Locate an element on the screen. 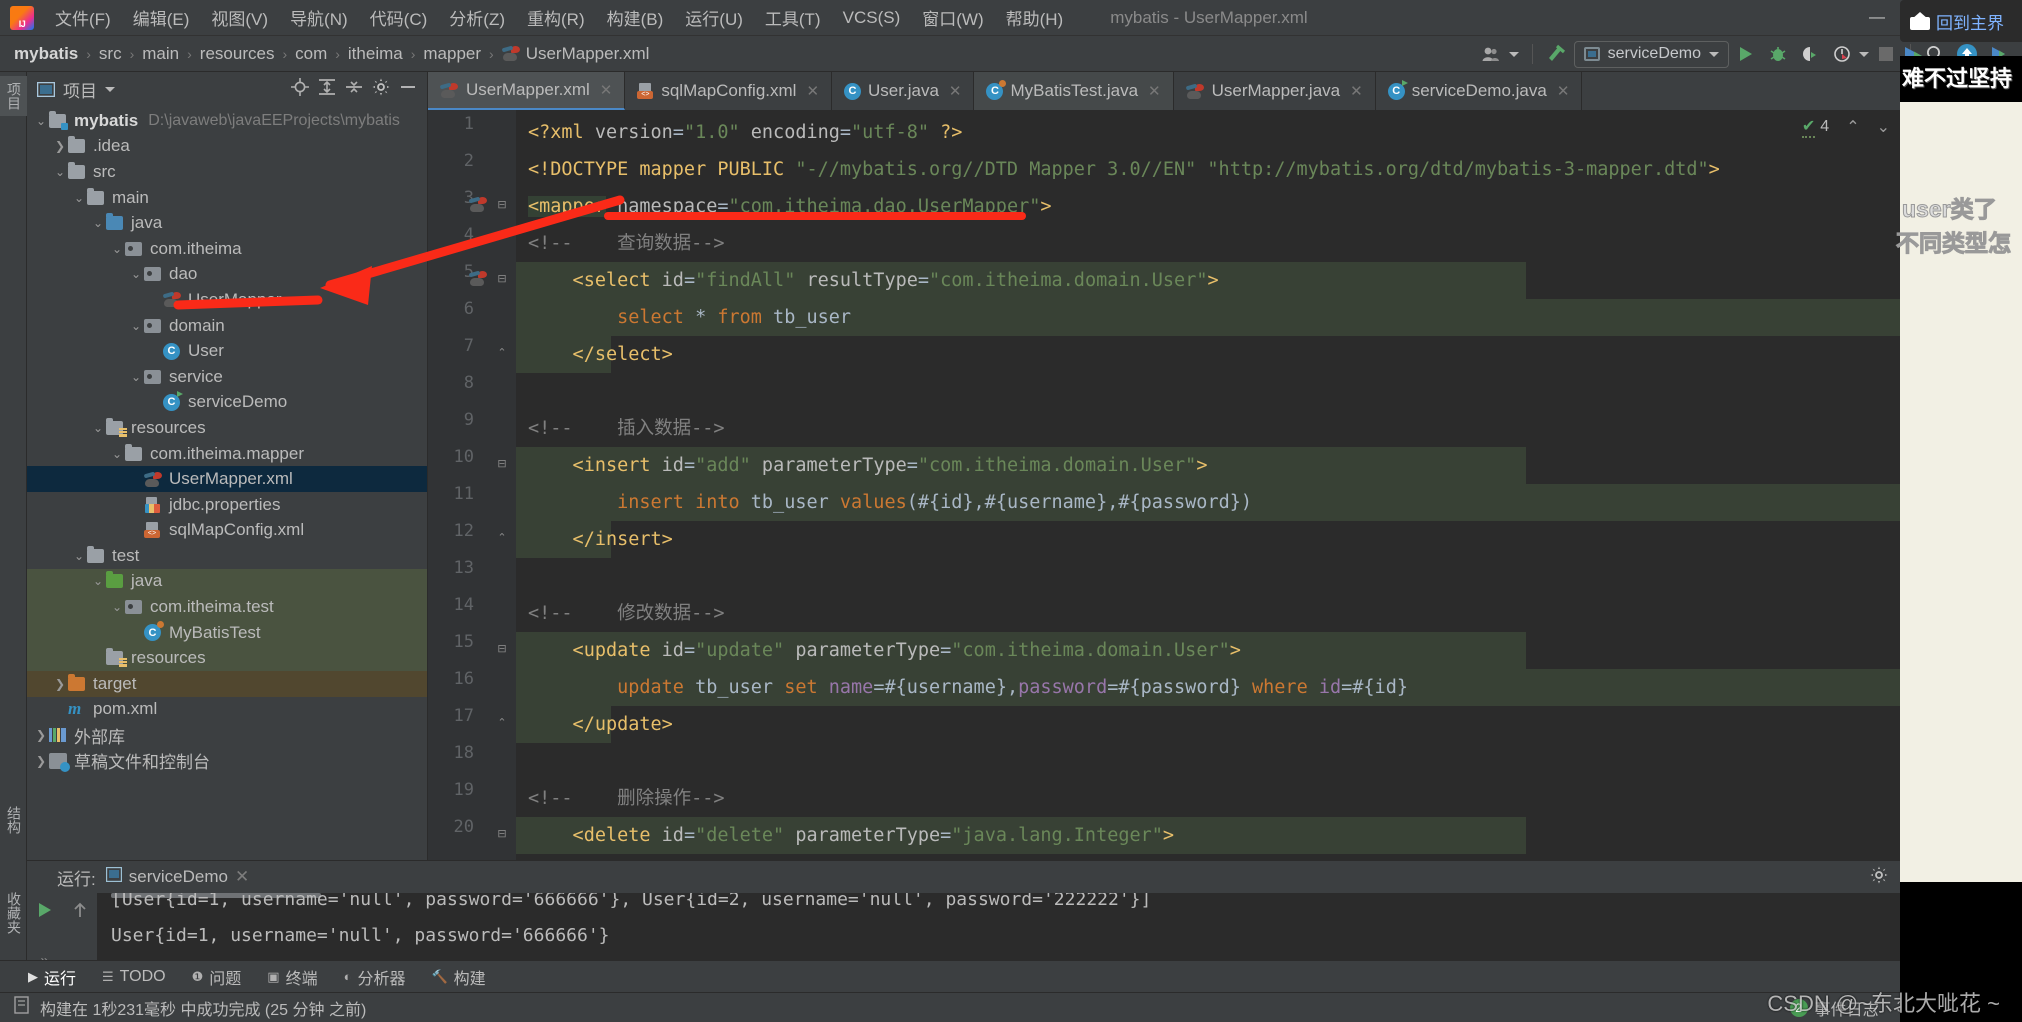 Image resolution: width=2022 pixels, height=1022 pixels. settings-icon is located at coordinates (381, 89).